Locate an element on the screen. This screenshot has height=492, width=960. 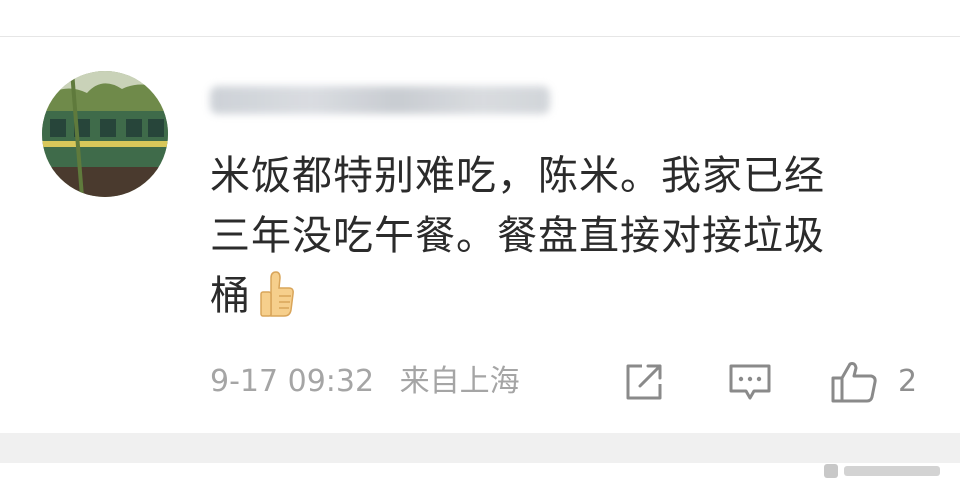
avatar is located at coordinates (105, 134).